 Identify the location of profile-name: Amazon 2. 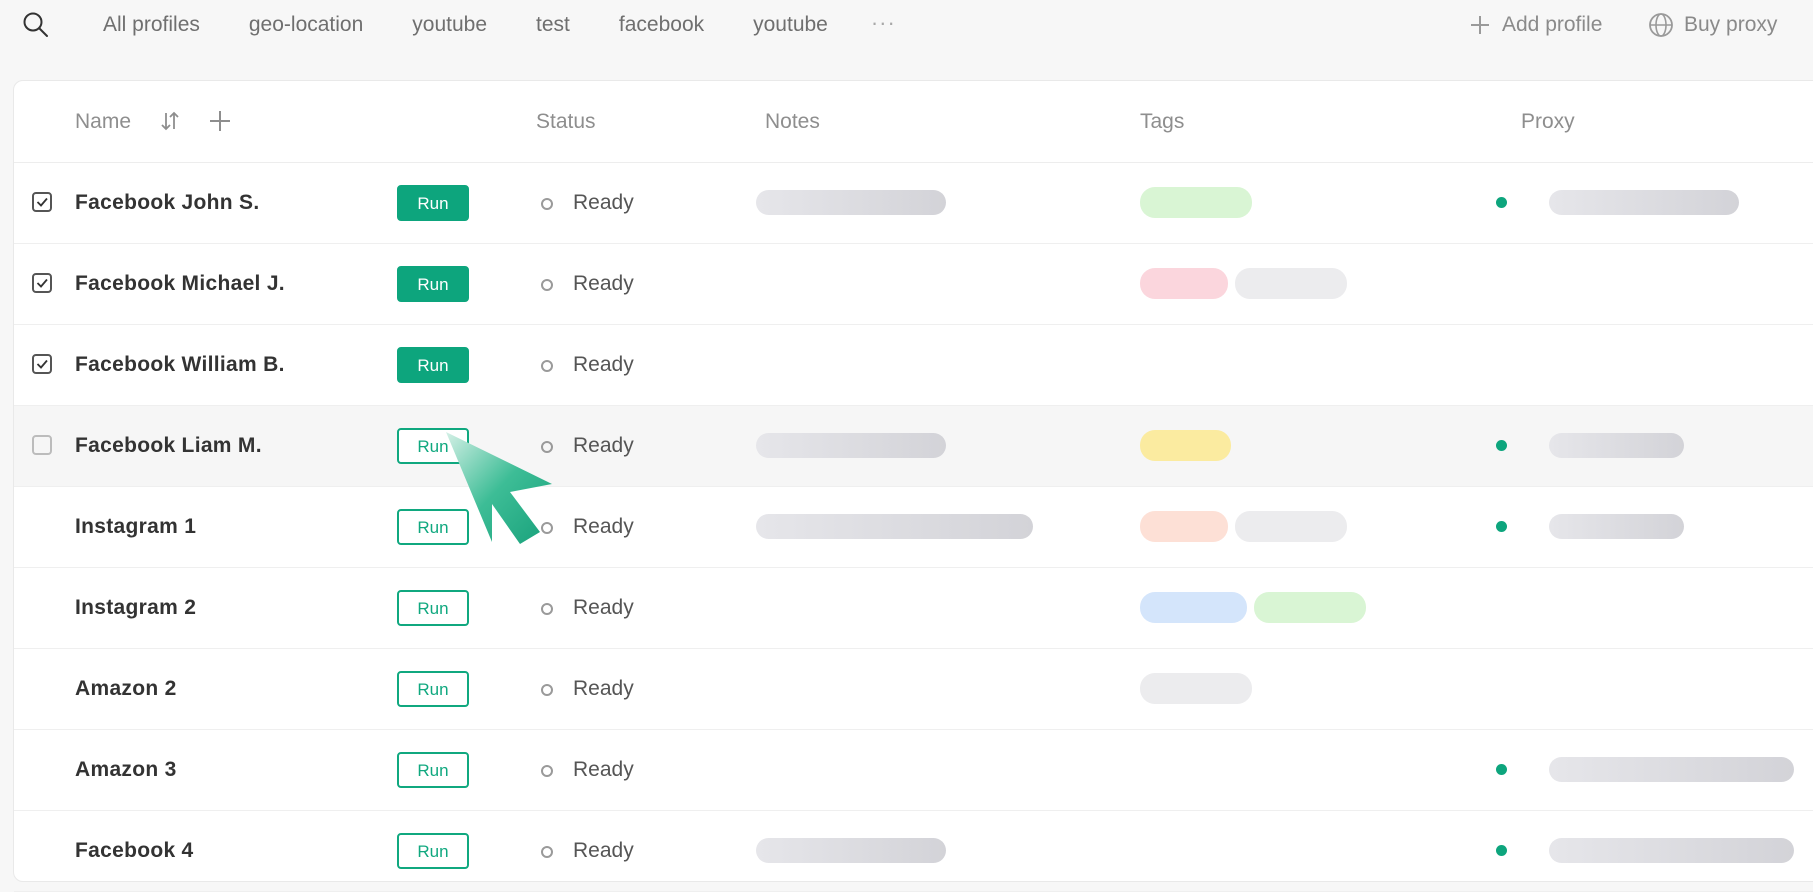
(126, 689).